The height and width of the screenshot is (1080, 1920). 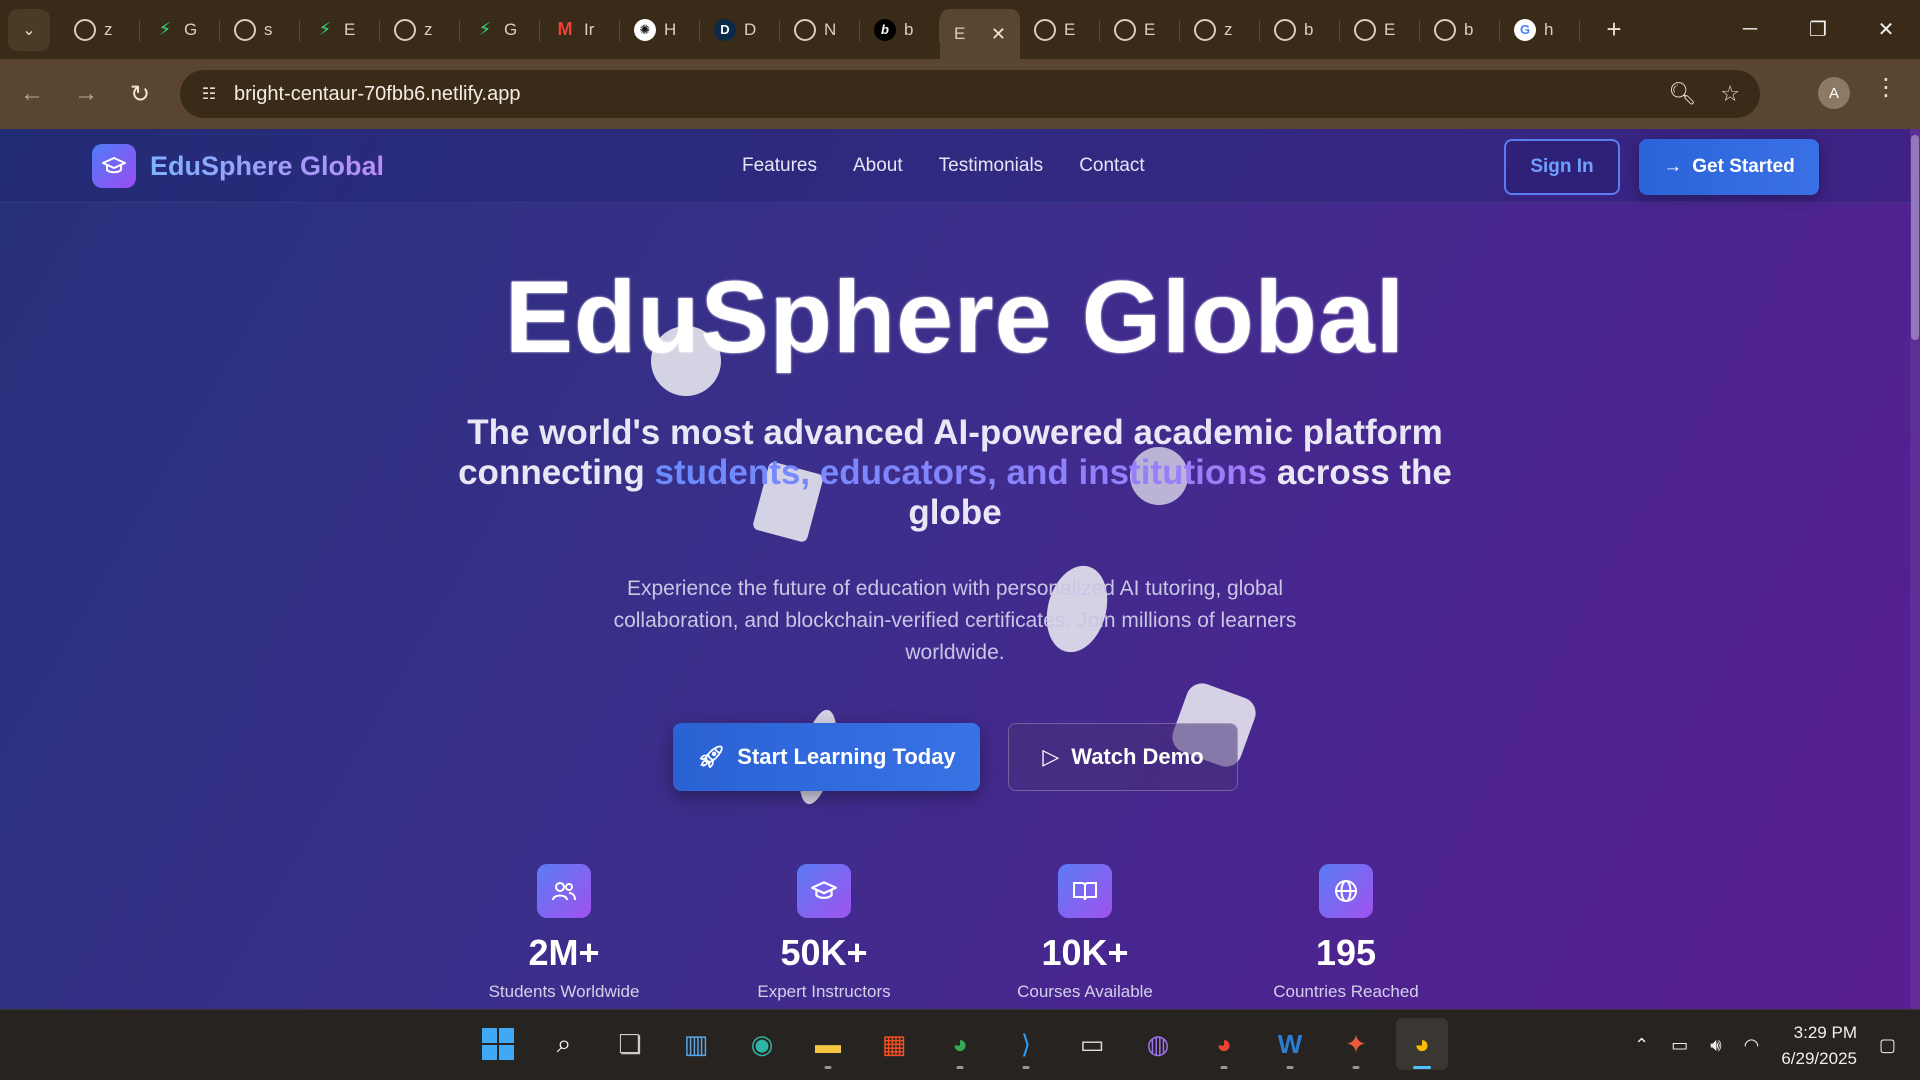 What do you see at coordinates (1834, 93) in the screenshot?
I see `profile-avatar: A` at bounding box center [1834, 93].